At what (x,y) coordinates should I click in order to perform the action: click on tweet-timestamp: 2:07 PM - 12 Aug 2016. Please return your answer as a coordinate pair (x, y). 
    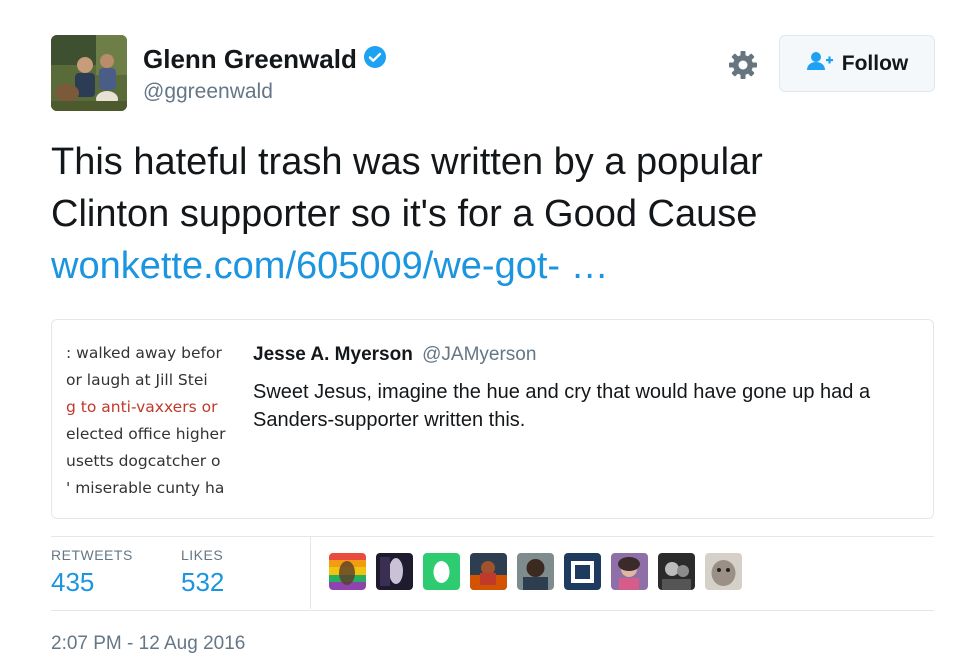
    Looking at the image, I should click on (148, 644).